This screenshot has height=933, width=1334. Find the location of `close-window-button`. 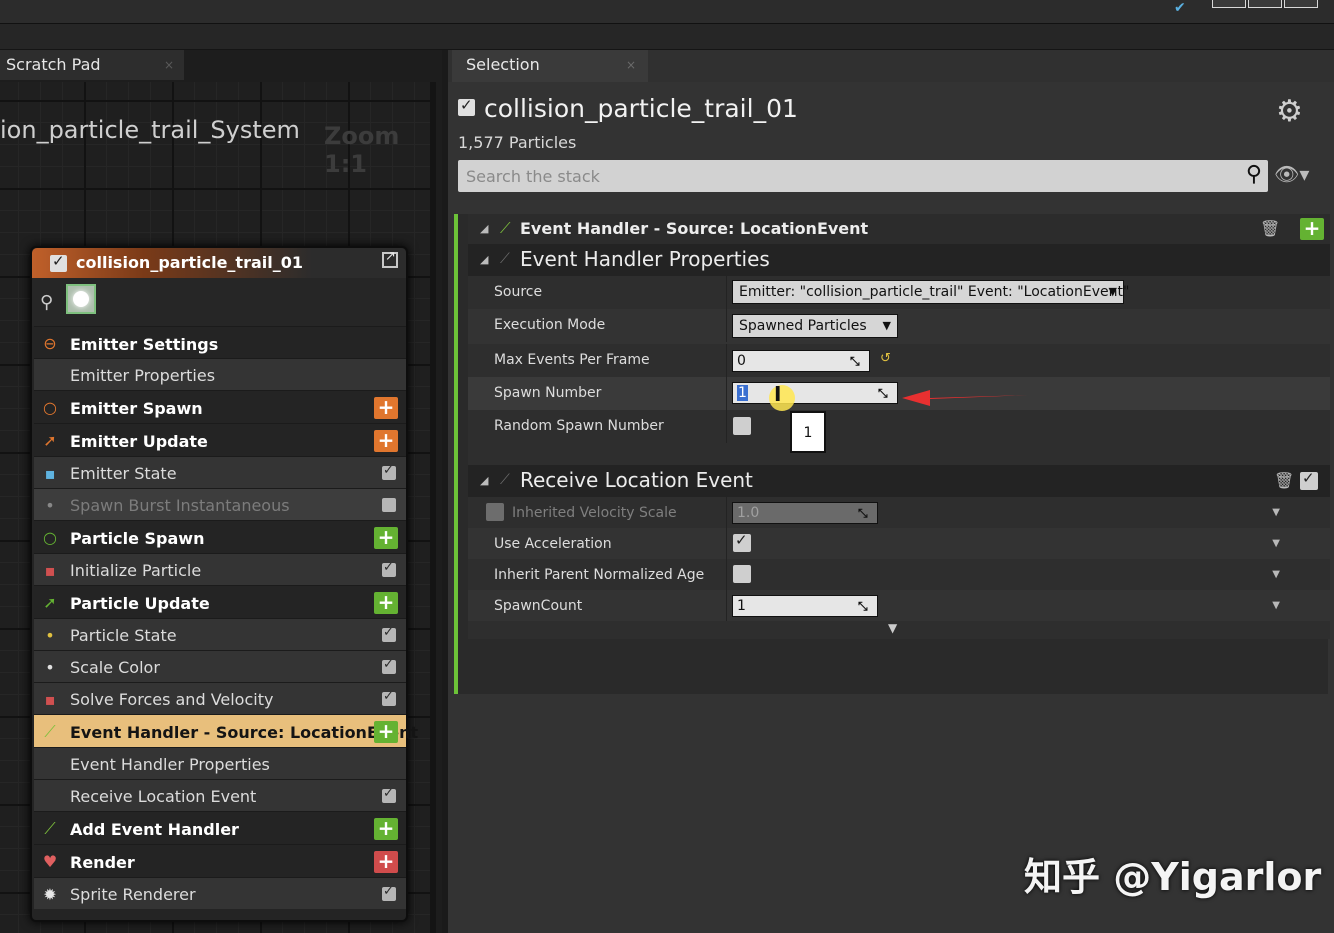

close-window-button is located at coordinates (1301, 4).